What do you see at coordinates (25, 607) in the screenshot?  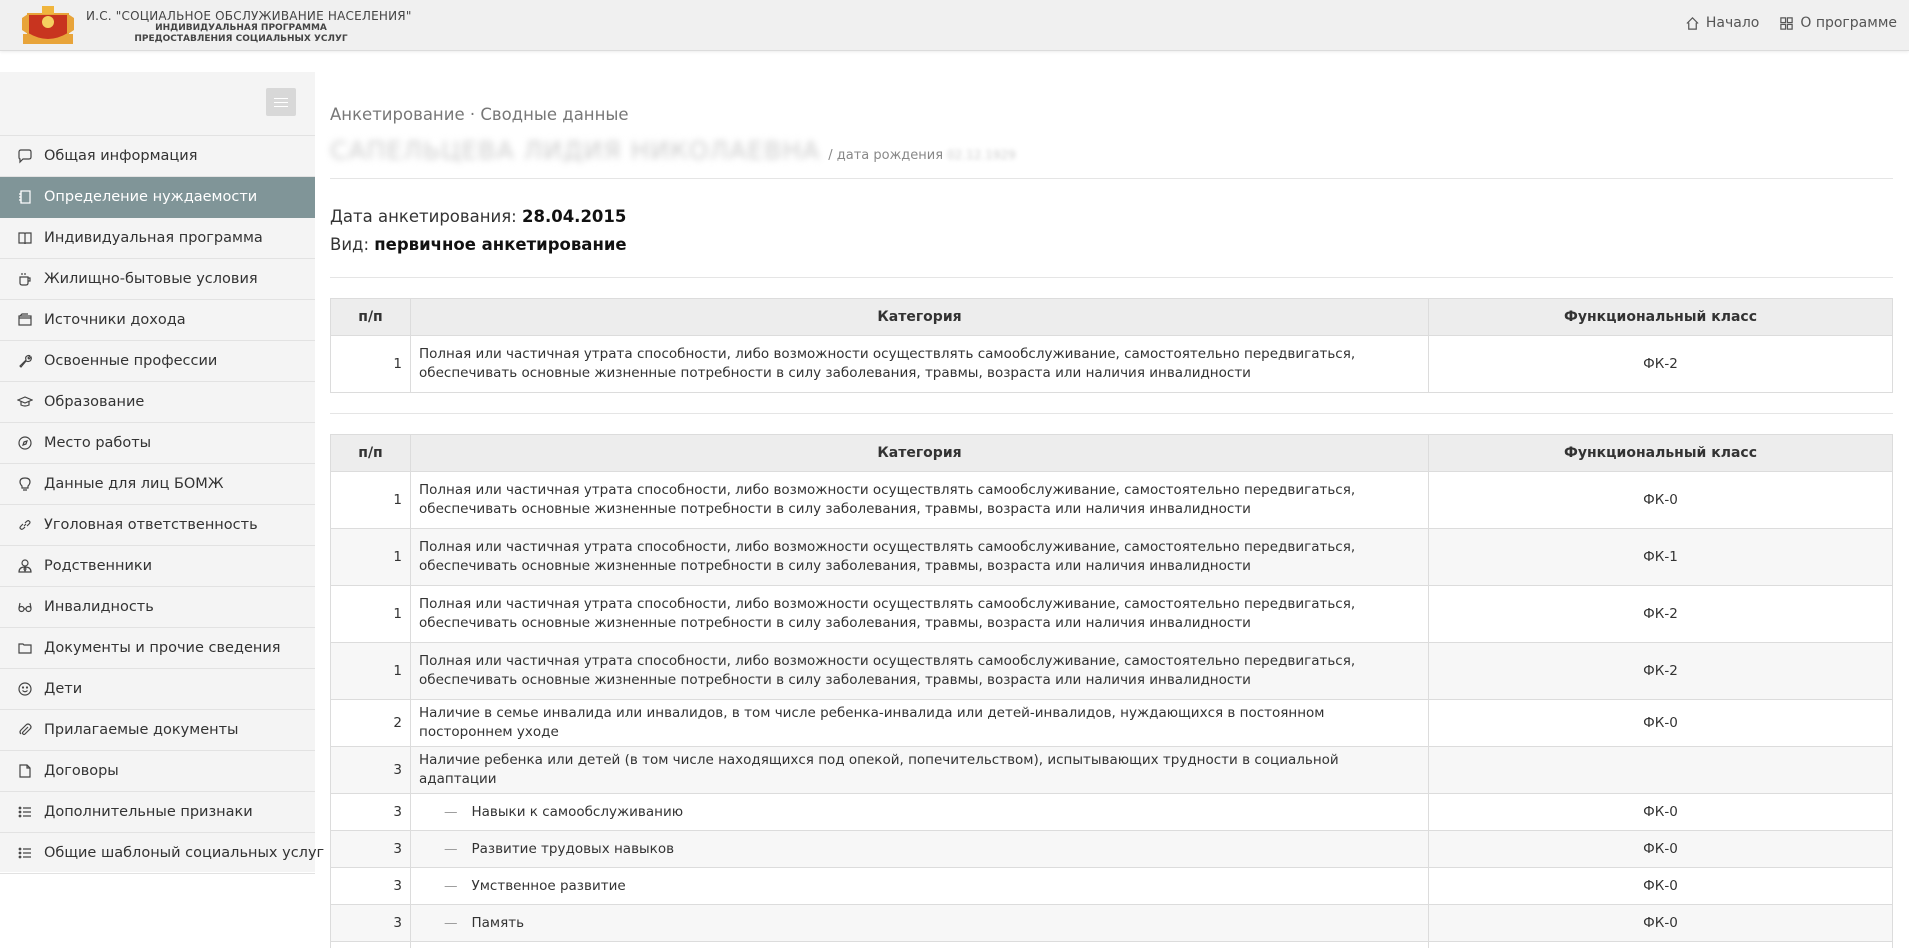 I see `glasses-icon` at bounding box center [25, 607].